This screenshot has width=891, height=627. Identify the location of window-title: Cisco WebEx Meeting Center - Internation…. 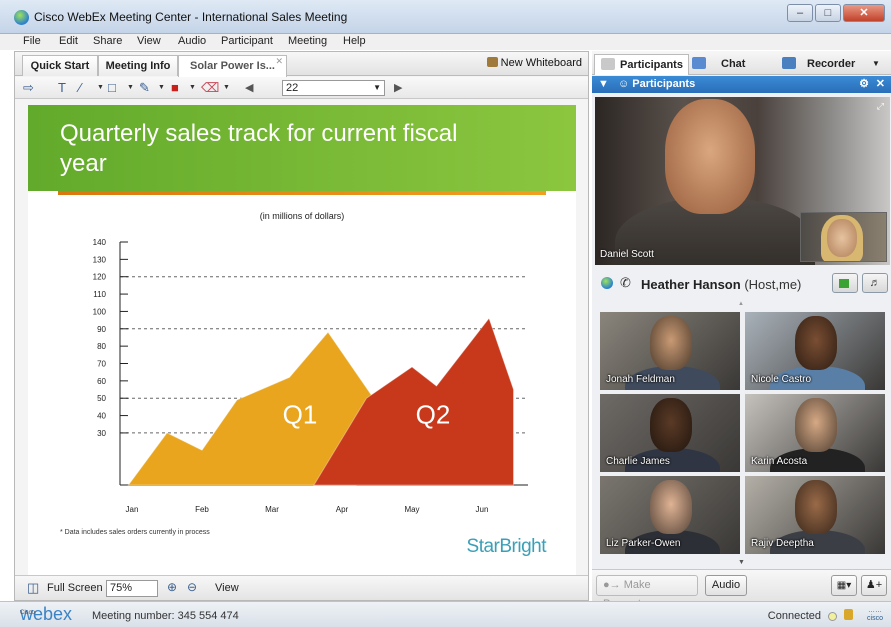
(191, 17).